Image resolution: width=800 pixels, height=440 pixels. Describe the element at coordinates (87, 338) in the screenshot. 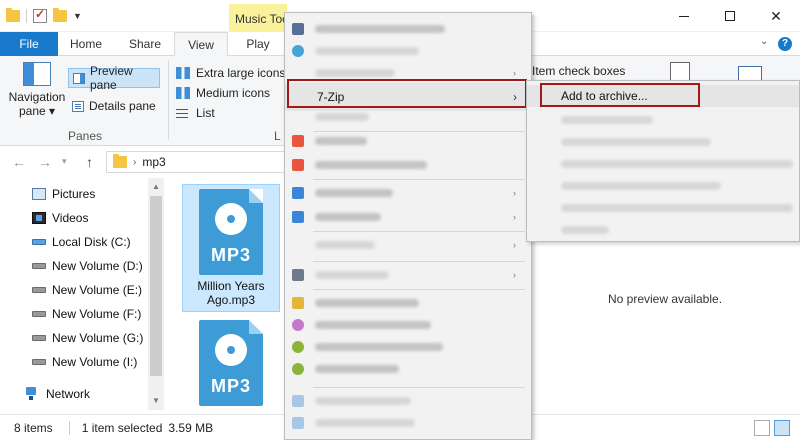

I see `nav-item-volume-g: New Volume (G:)` at that location.